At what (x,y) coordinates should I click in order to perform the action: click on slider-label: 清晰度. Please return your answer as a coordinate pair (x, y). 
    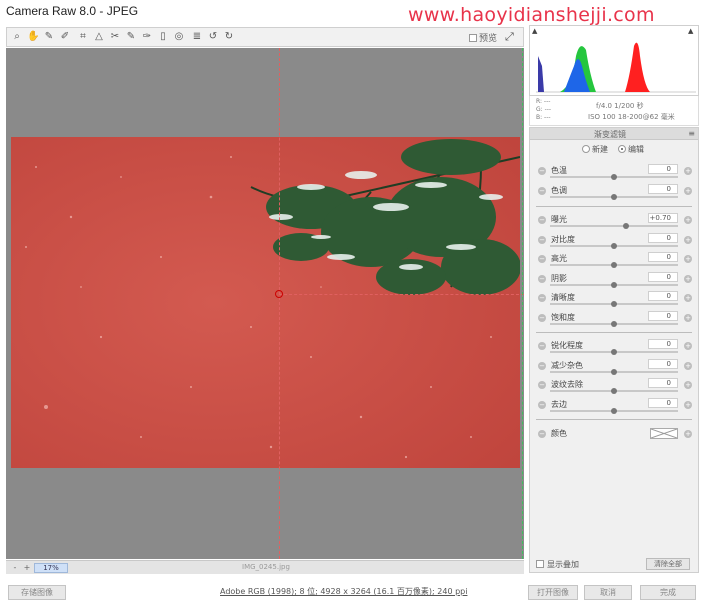
    Looking at the image, I should click on (563, 298).